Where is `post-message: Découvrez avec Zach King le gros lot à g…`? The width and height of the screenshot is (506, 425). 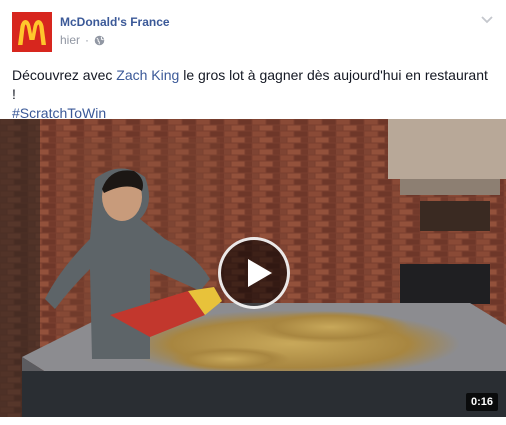 post-message: Découvrez avec Zach King le gros lot à g… is located at coordinates (253, 94).